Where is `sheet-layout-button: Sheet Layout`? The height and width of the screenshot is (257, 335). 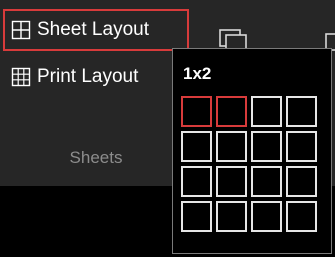
sheet-layout-button: Sheet Layout is located at coordinates (96, 30).